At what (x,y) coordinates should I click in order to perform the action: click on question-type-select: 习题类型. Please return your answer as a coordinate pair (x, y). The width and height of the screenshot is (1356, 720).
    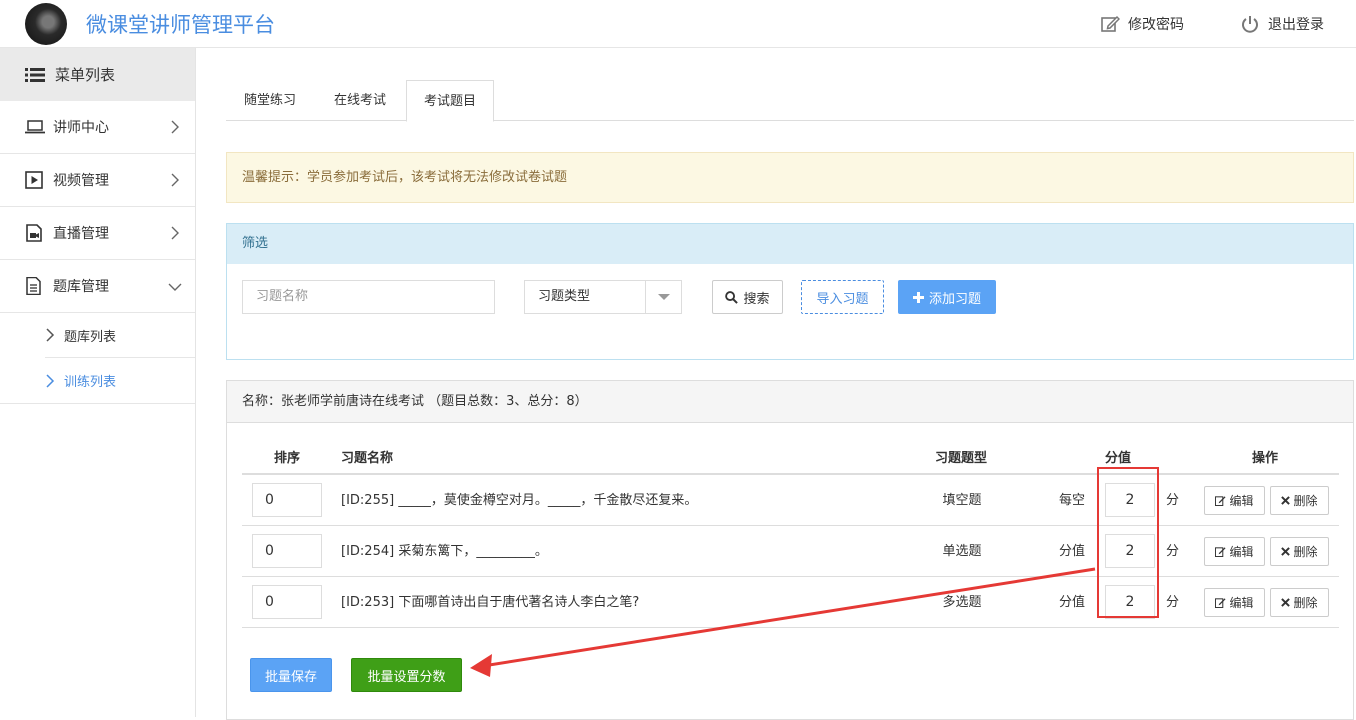
    Looking at the image, I should click on (603, 297).